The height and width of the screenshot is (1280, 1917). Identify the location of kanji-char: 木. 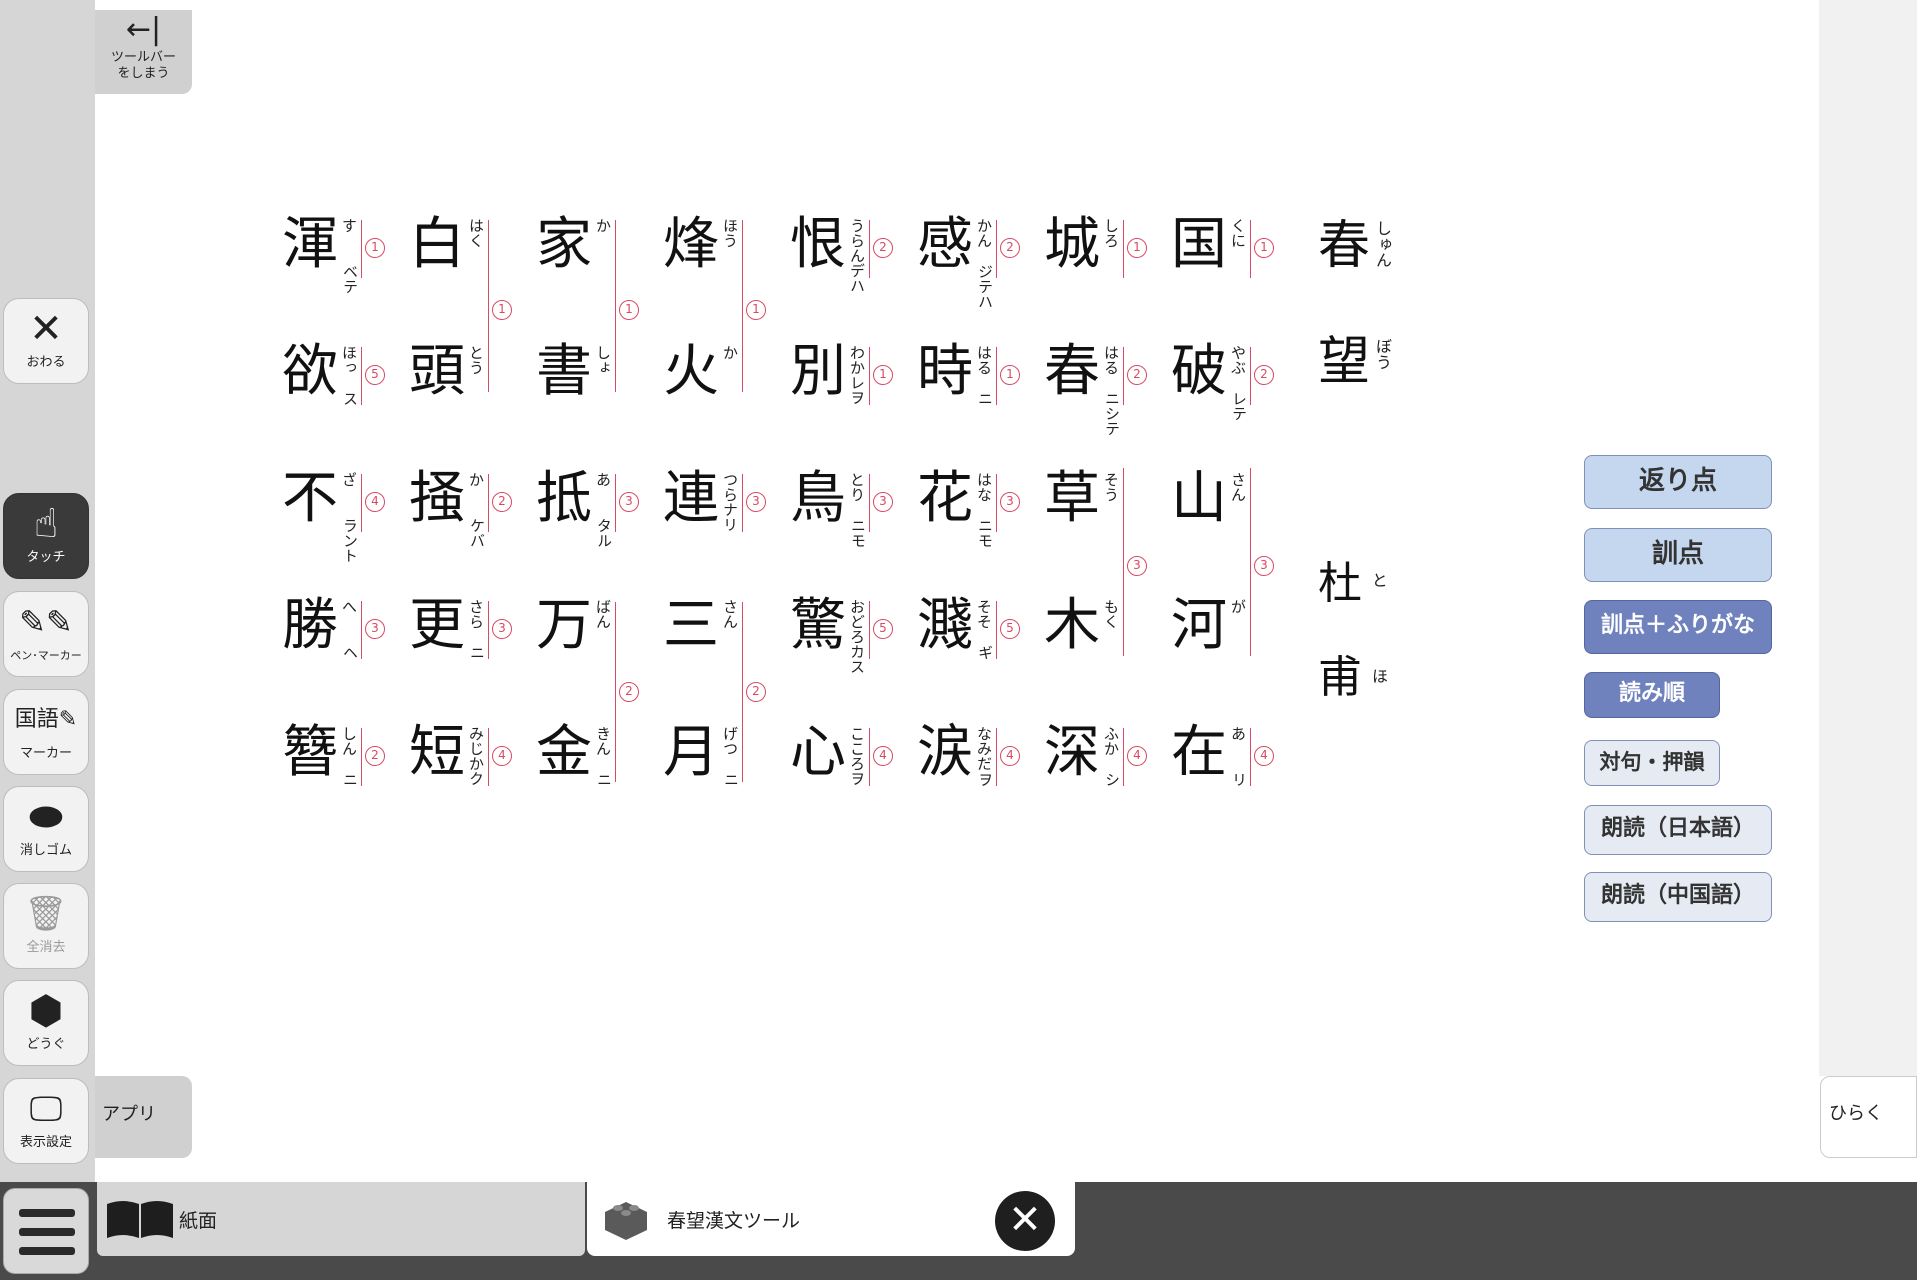
(1072, 625).